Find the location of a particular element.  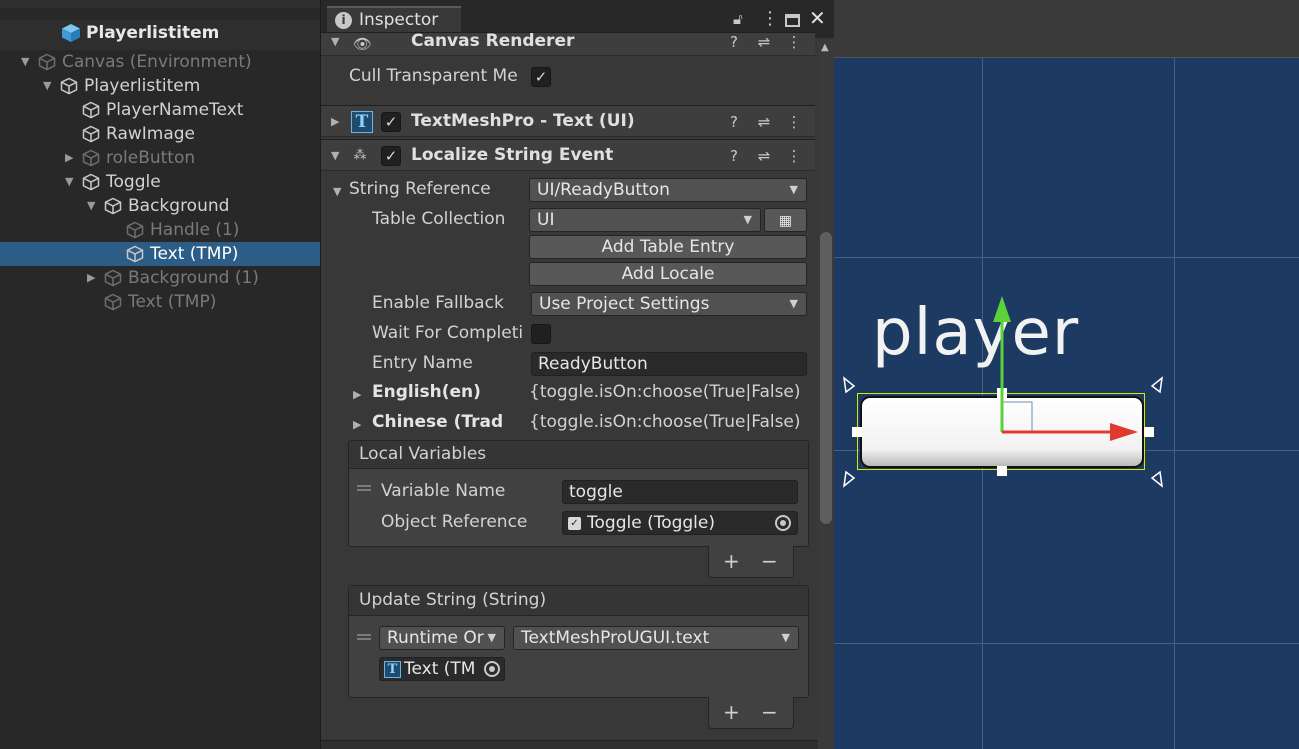

runtime-mode-dropdown: Runtime Or ▼ is located at coordinates (442, 638).